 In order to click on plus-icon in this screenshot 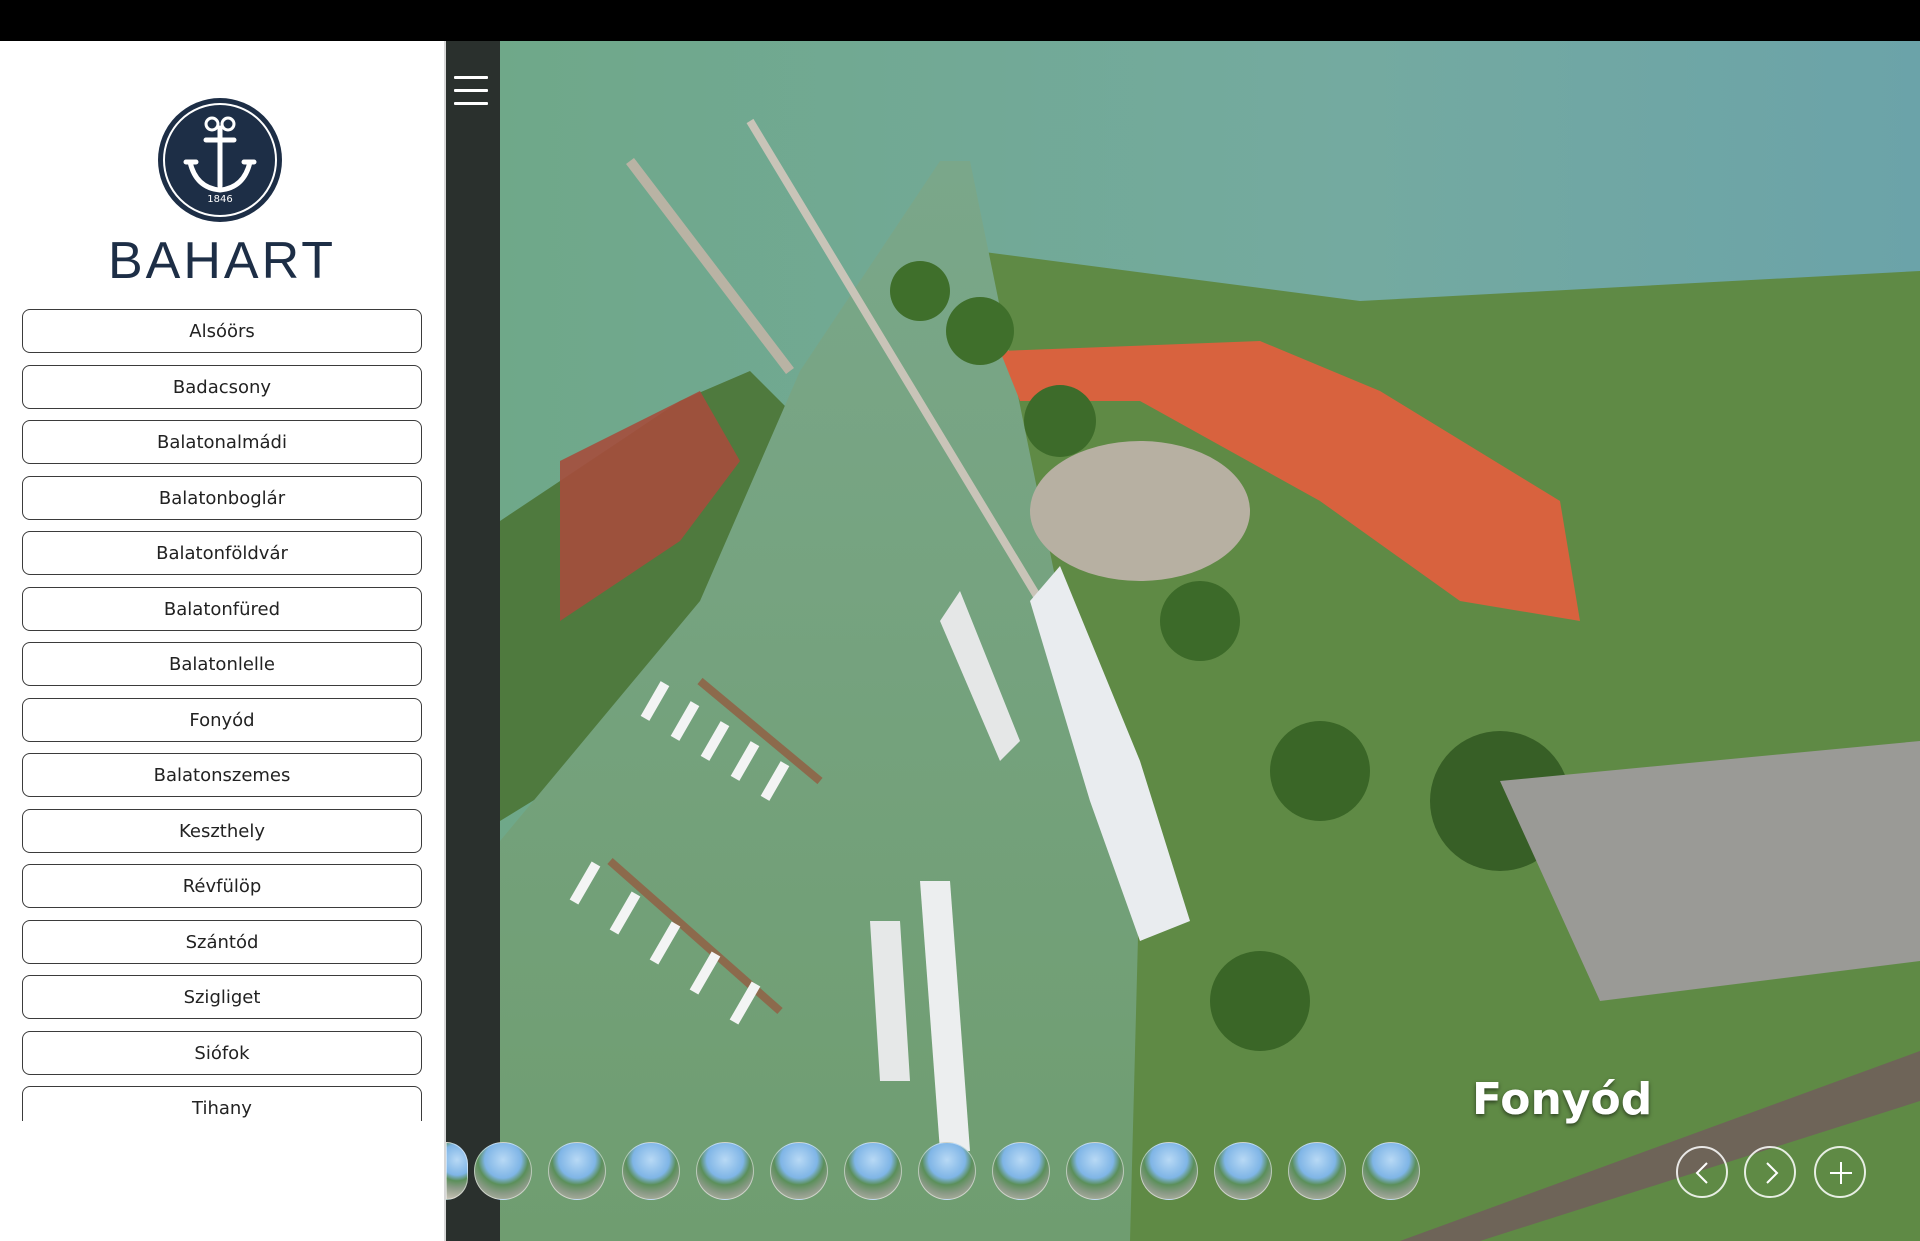, I will do `click(1841, 1173)`.